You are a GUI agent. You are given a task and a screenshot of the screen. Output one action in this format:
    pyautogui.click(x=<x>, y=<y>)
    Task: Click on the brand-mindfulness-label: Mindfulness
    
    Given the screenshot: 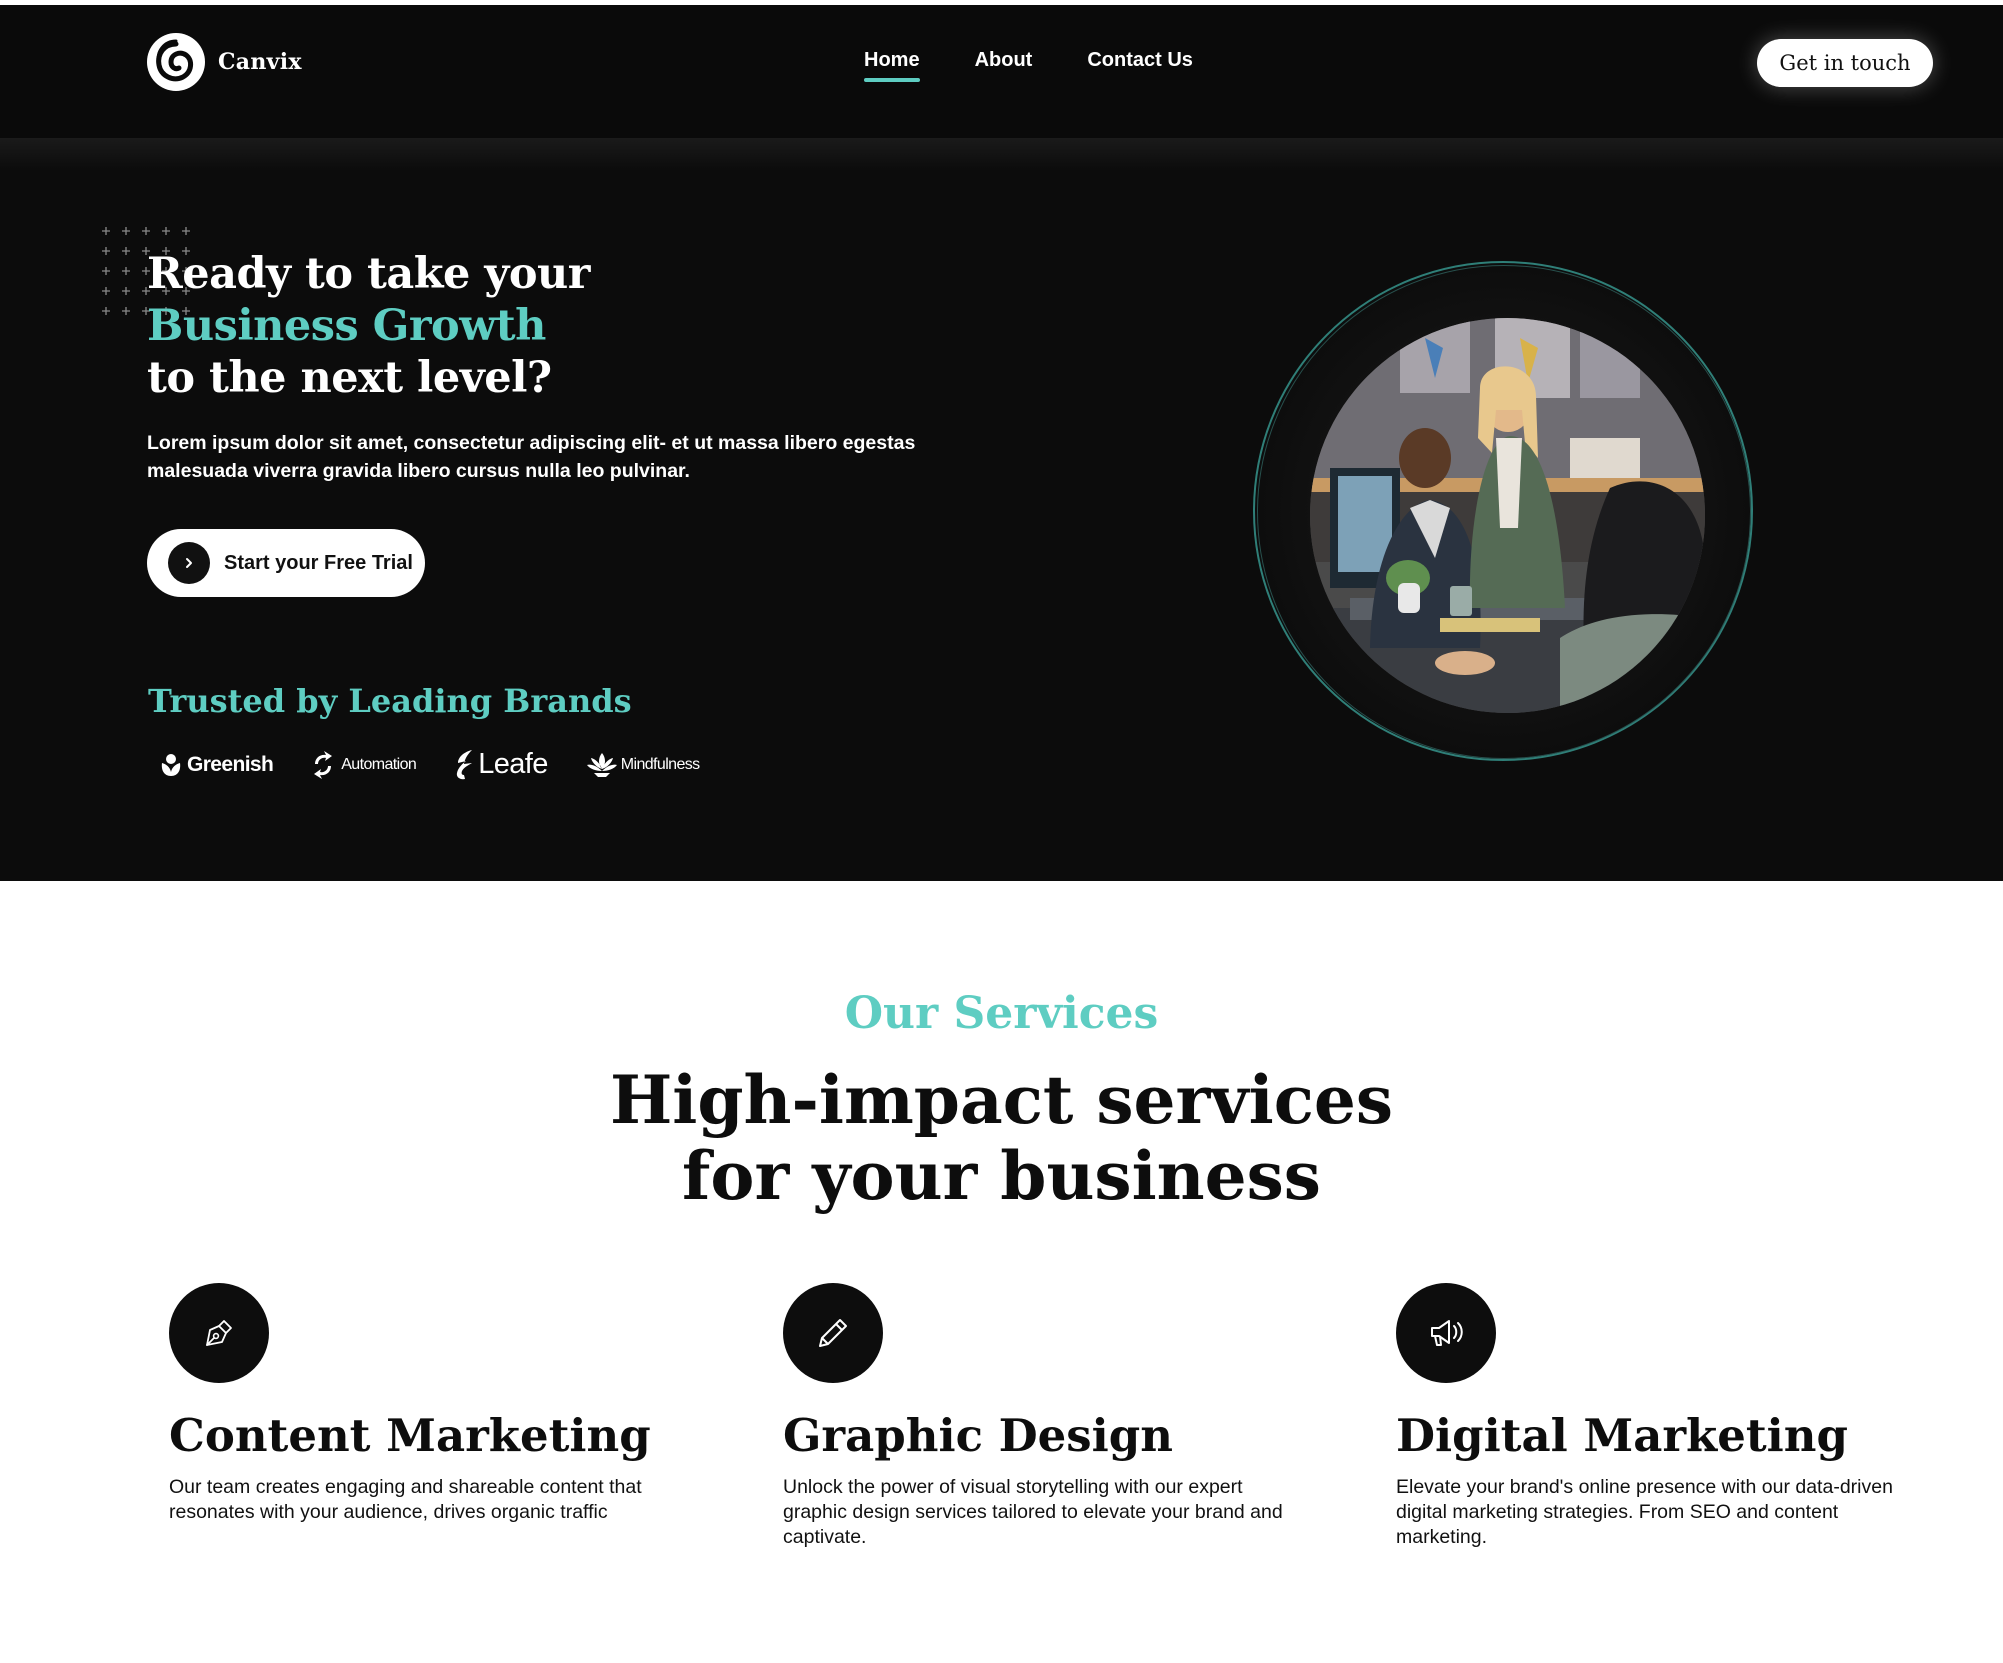 What is the action you would take?
    pyautogui.click(x=660, y=764)
    